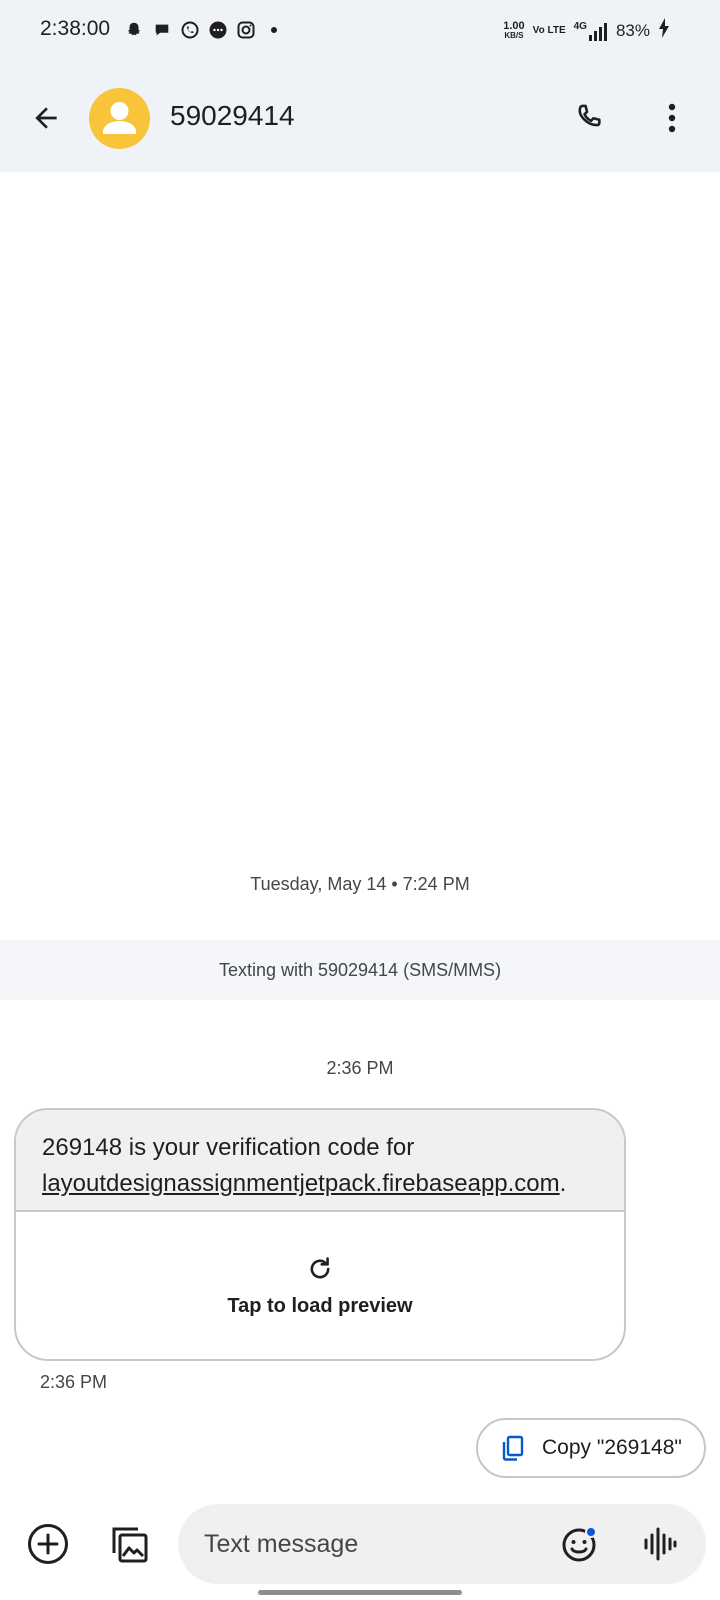 The width and height of the screenshot is (720, 1600). I want to click on messenger-icon, so click(218, 30).